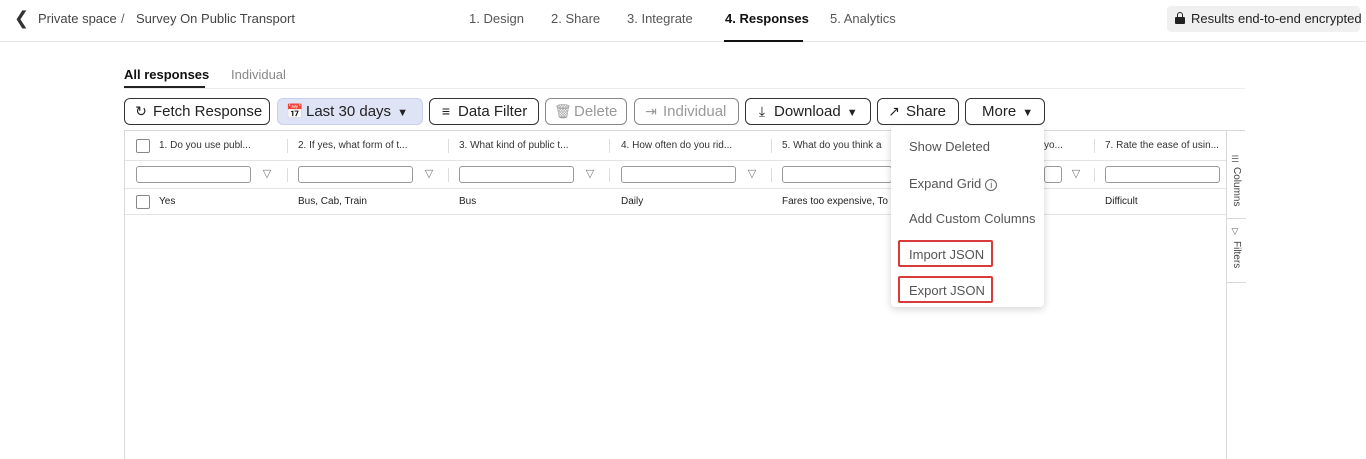  I want to click on sliders-icon: ≡, so click(446, 111).